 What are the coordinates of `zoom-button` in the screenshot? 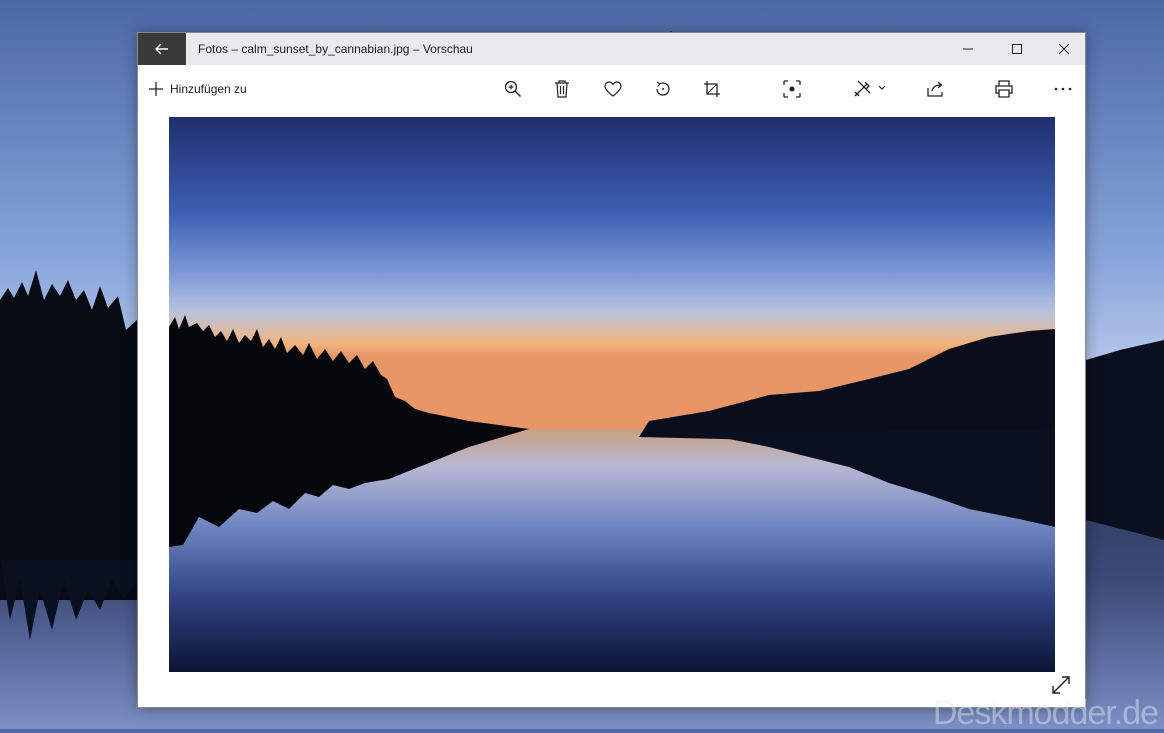 It's located at (513, 89).